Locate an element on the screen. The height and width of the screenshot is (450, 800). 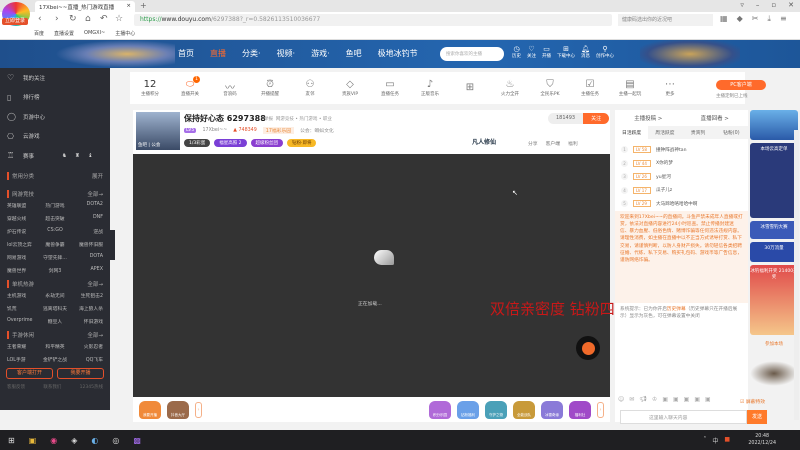
gift-item: 我要开播 is located at coordinates (150, 409).